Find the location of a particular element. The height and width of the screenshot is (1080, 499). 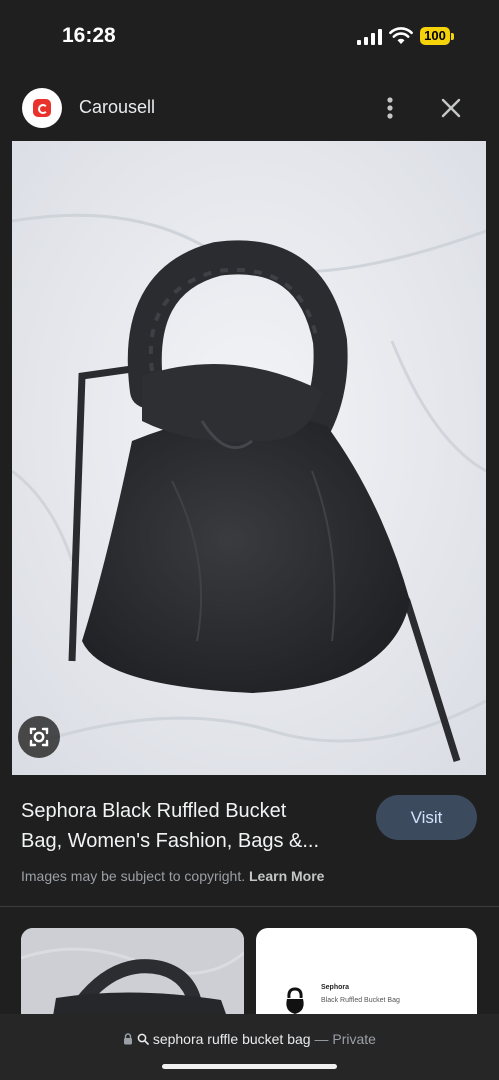

battery-icon: 100 is located at coordinates (437, 37).